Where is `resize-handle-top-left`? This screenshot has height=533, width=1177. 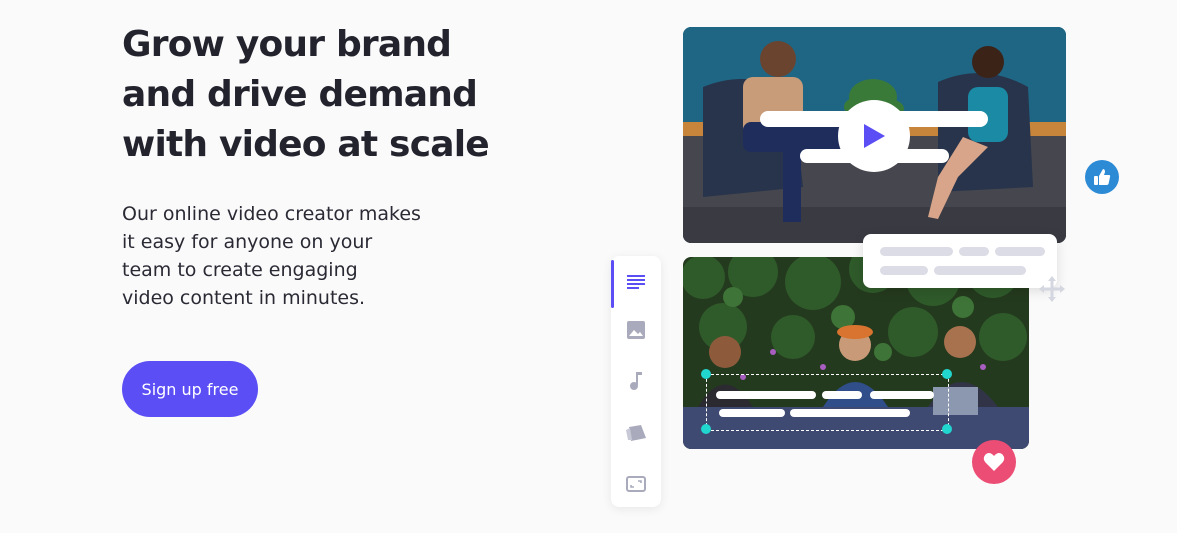 resize-handle-top-left is located at coordinates (706, 374).